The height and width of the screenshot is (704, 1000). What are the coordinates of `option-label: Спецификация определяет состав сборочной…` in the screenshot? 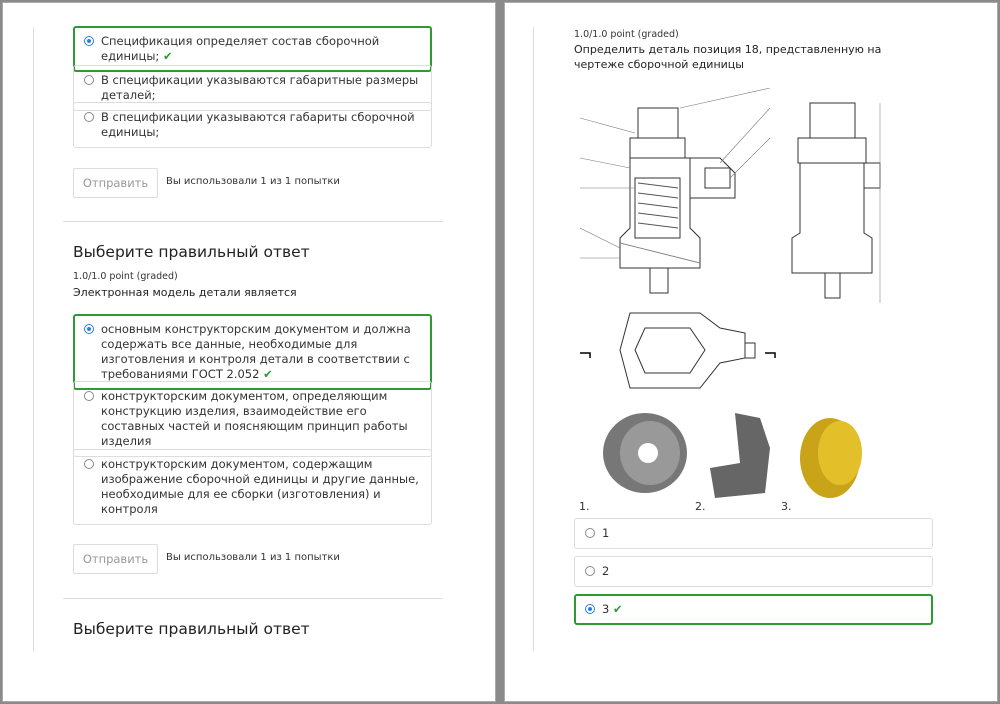 It's located at (240, 48).